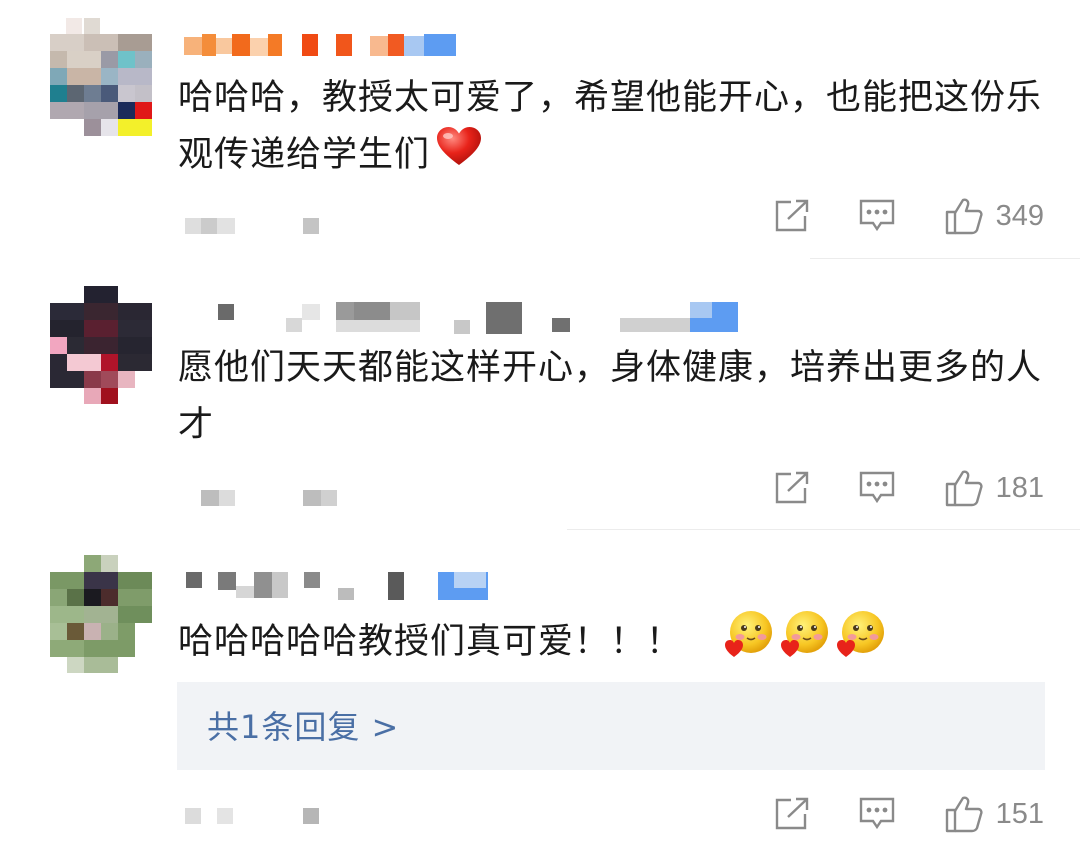  What do you see at coordinates (611, 726) in the screenshot?
I see `reply-summary: 共1条回复 >` at bounding box center [611, 726].